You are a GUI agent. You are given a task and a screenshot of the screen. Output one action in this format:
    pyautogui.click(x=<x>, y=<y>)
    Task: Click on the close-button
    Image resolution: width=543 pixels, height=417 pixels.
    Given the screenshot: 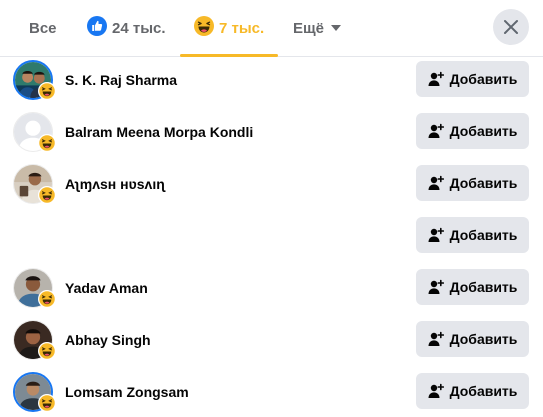 What is the action you would take?
    pyautogui.click(x=511, y=27)
    